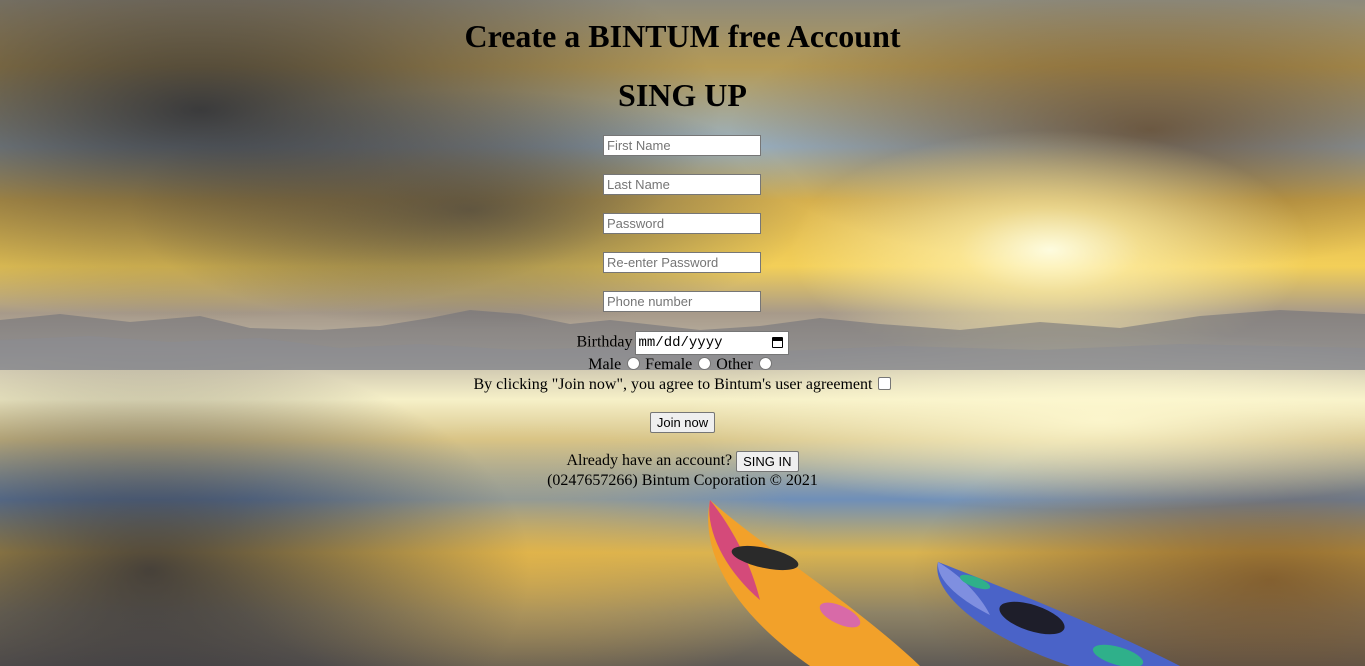 The image size is (1365, 666). What do you see at coordinates (682, 184) in the screenshot?
I see `last-name-input` at bounding box center [682, 184].